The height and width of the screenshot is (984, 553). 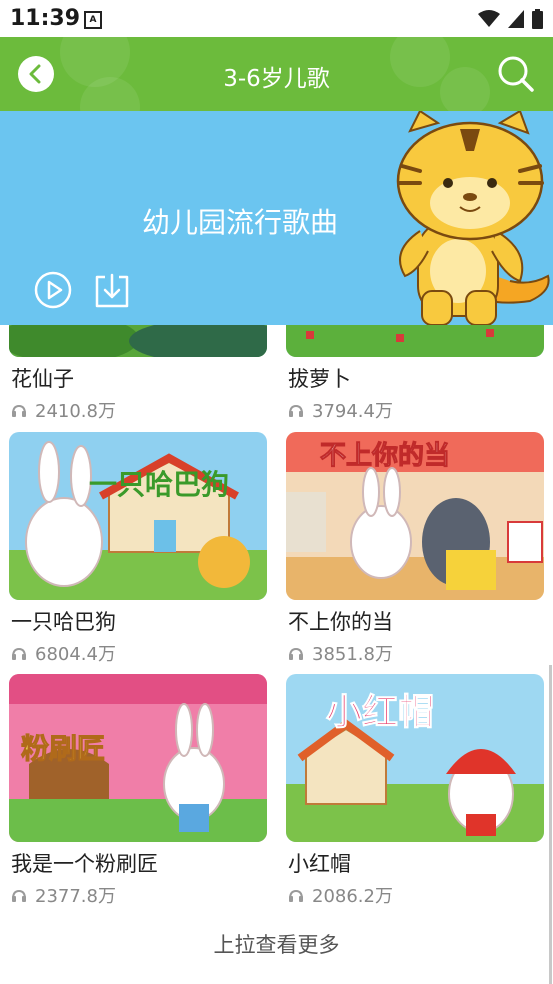 I want to click on song-play-count: 3794.4万, so click(x=340, y=410).